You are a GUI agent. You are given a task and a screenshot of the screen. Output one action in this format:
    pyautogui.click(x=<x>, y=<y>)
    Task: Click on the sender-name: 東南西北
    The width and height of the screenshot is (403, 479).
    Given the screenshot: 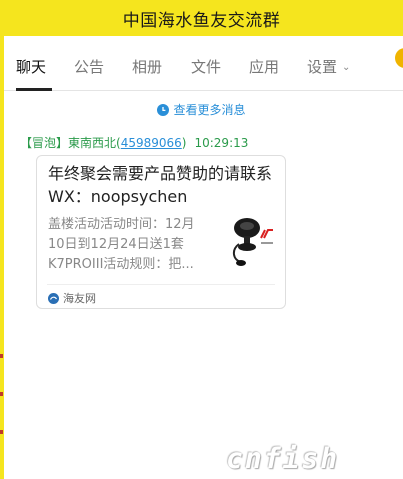 What is the action you would take?
    pyautogui.click(x=92, y=143)
    